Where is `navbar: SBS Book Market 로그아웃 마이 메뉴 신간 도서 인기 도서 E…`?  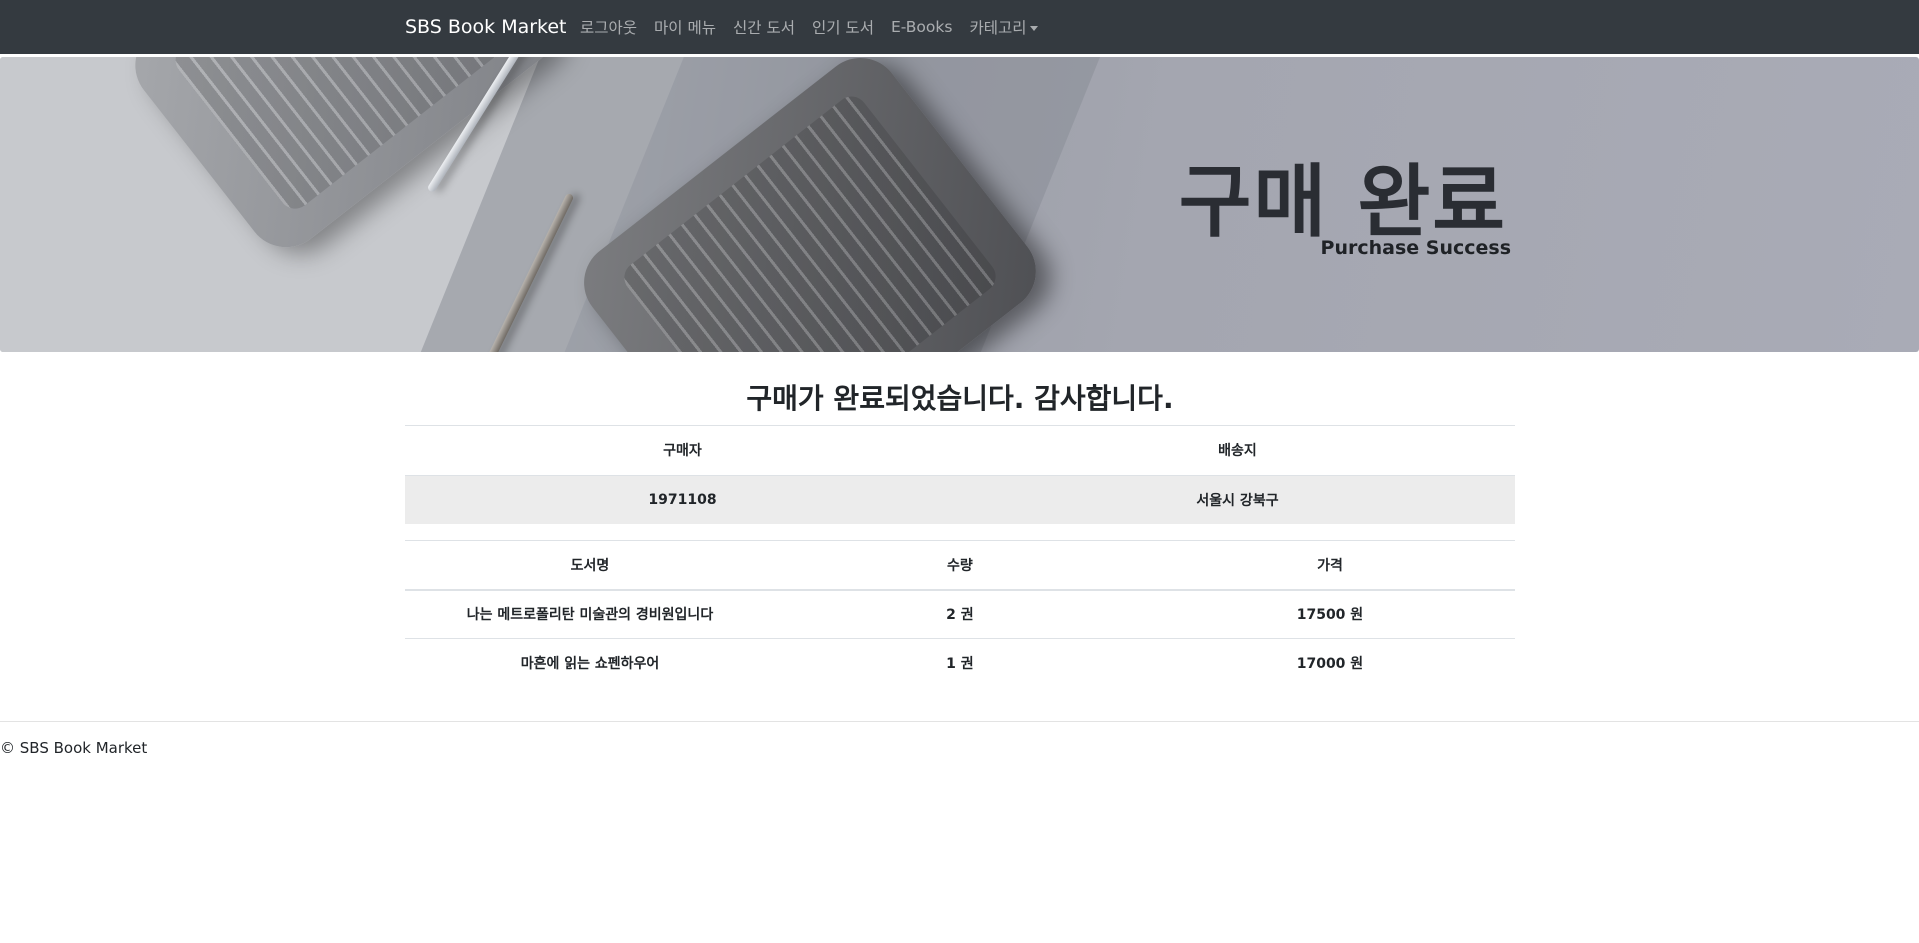 navbar: SBS Book Market 로그아웃 마이 메뉴 신간 도서 인기 도서 E… is located at coordinates (959, 27).